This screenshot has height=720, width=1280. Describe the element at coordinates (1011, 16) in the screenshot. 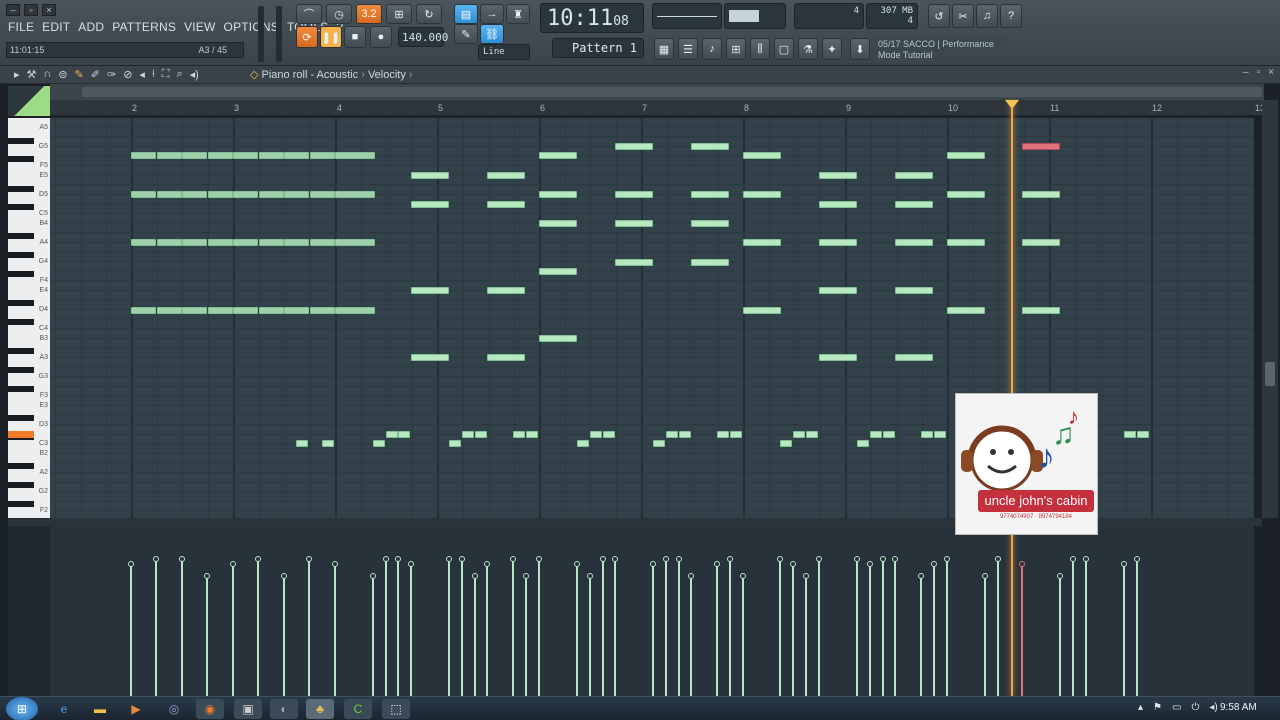

I see `help-icon: ?` at that location.